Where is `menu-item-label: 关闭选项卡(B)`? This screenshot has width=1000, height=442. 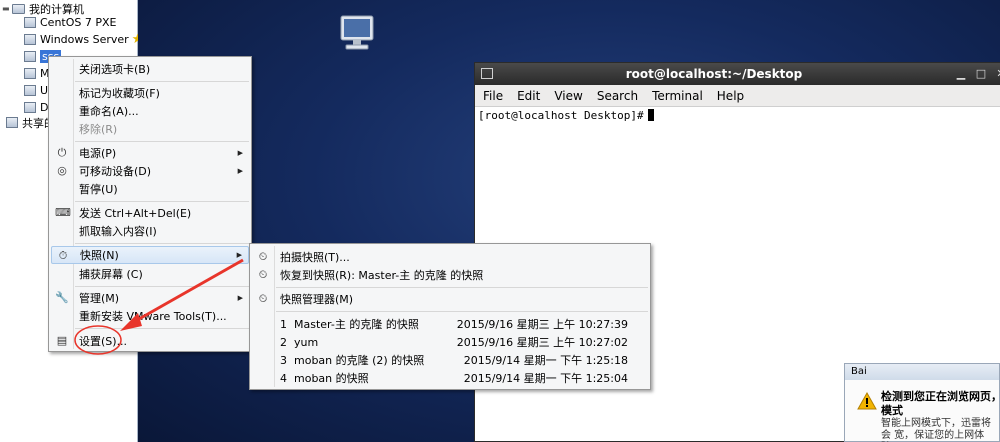
menu-item-label: 关闭选项卡(B) is located at coordinates (115, 69).